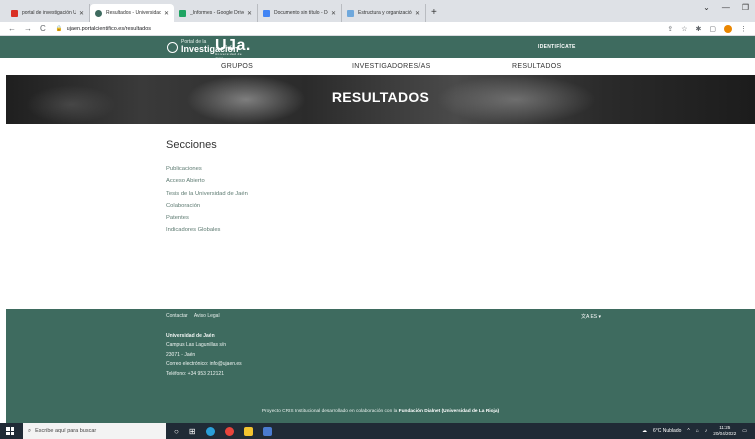 The width and height of the screenshot is (755, 439). What do you see at coordinates (207, 194) in the screenshot?
I see `section-link-tesis: Tesis de la Universidad de Jaén` at bounding box center [207, 194].